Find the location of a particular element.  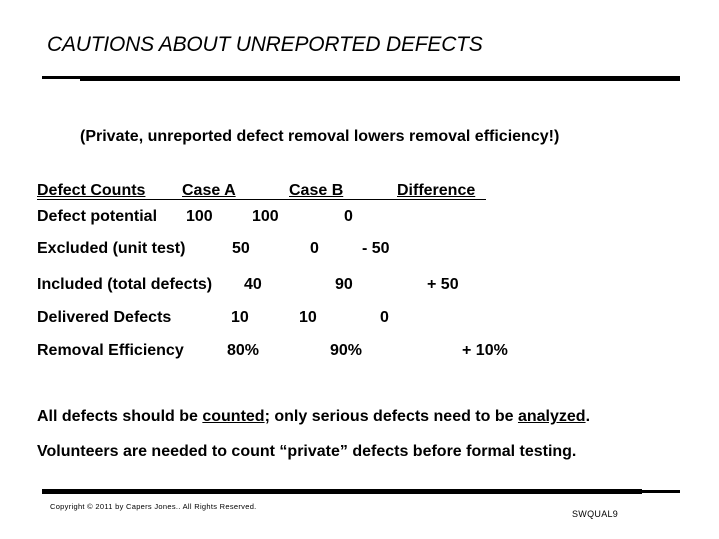

footer-rule-thin is located at coordinates (660, 491).